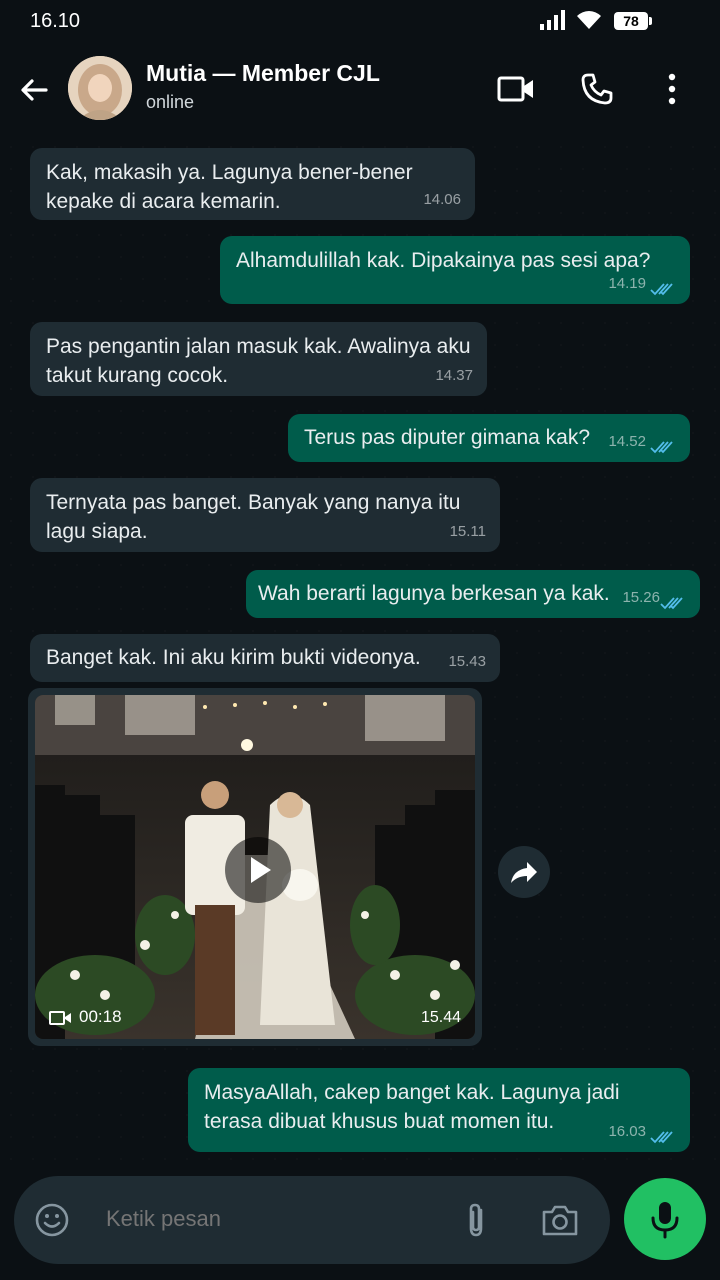 The width and height of the screenshot is (720, 1280). Describe the element at coordinates (447, 437) in the screenshot. I see `message-text: Terus pas diputer gimana kak?` at that location.